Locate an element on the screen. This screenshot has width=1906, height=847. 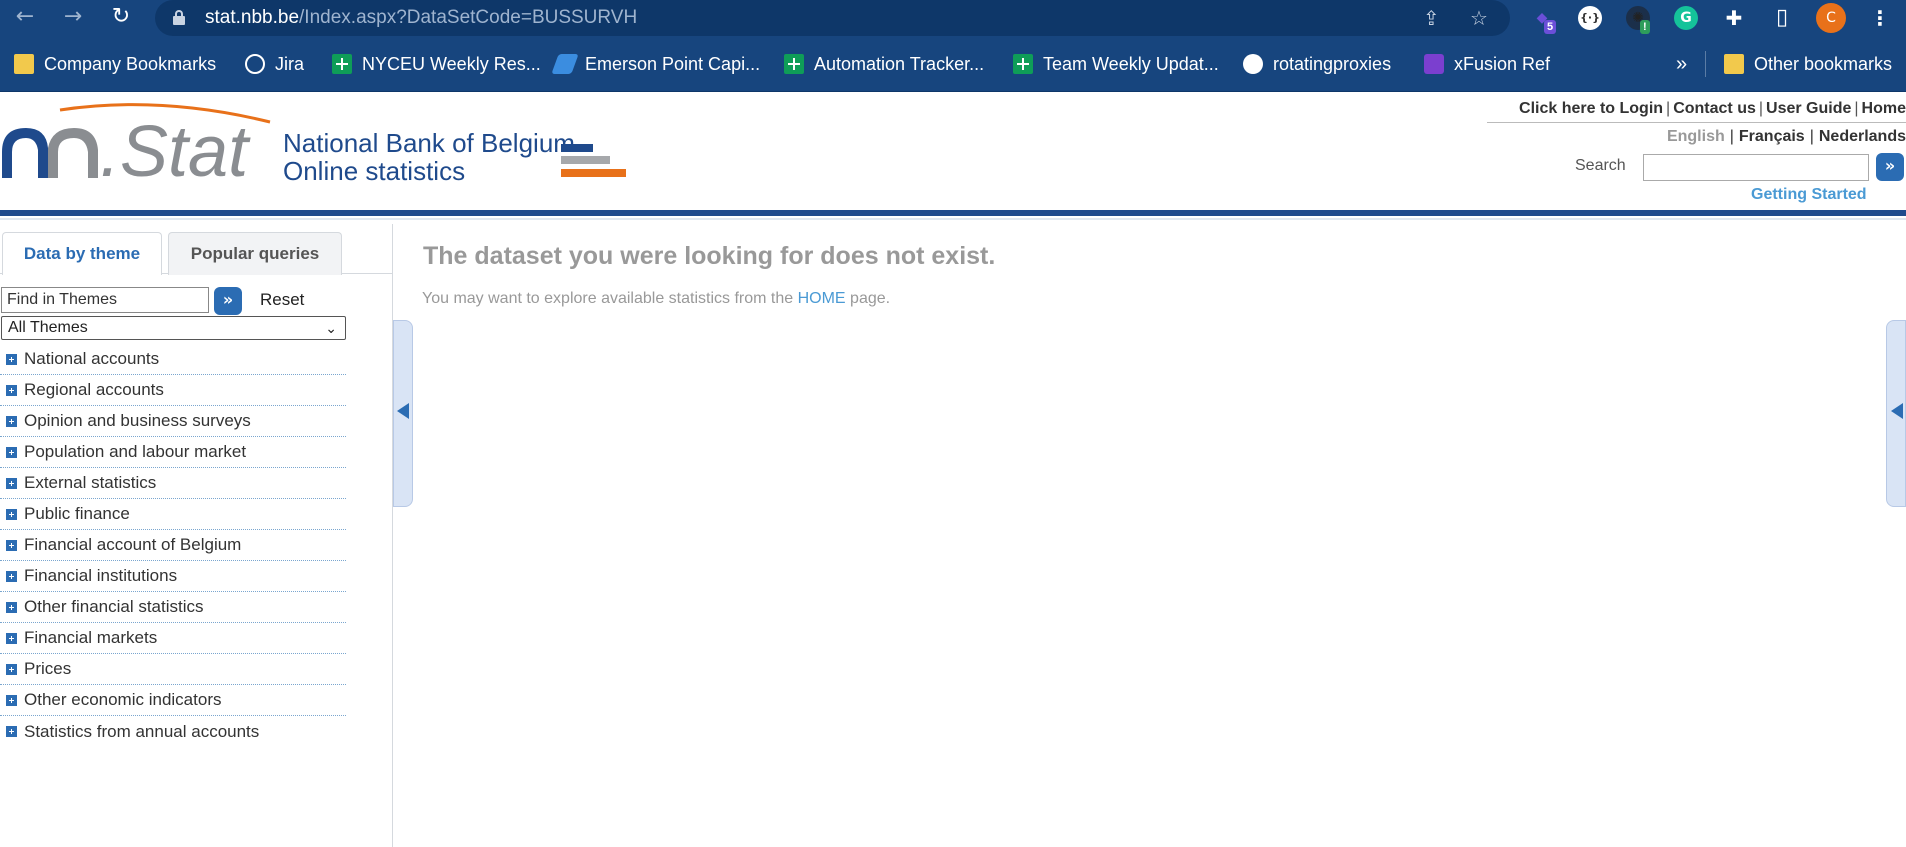
theme-item: Other financial statistics is located at coordinates (173, 607).